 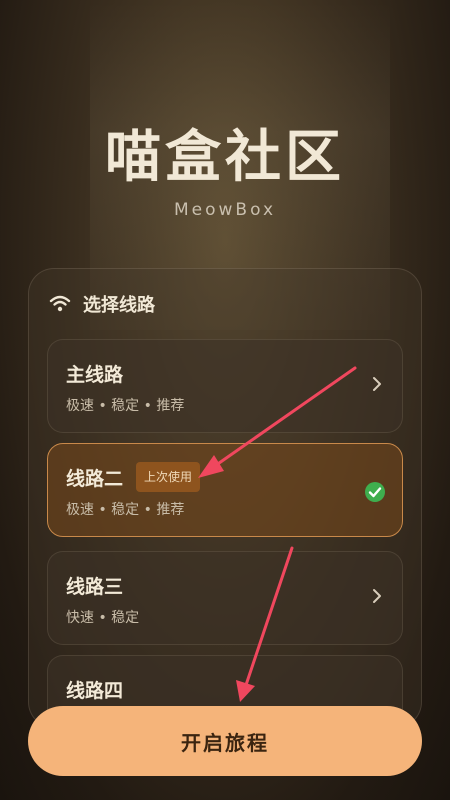 I want to click on last-used-badge: 上次使用, so click(x=168, y=477).